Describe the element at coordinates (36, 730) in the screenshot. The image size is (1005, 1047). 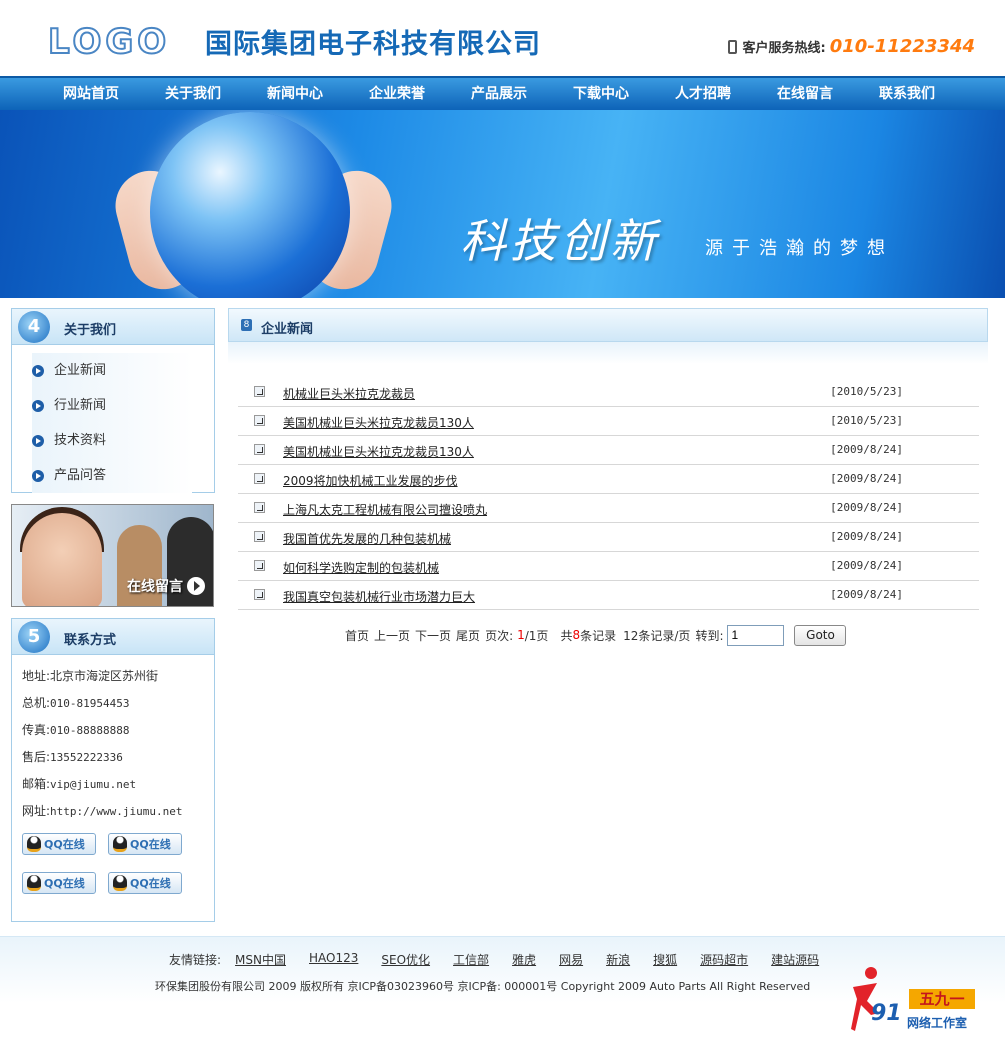
I see `contact-label: 传真:` at that location.